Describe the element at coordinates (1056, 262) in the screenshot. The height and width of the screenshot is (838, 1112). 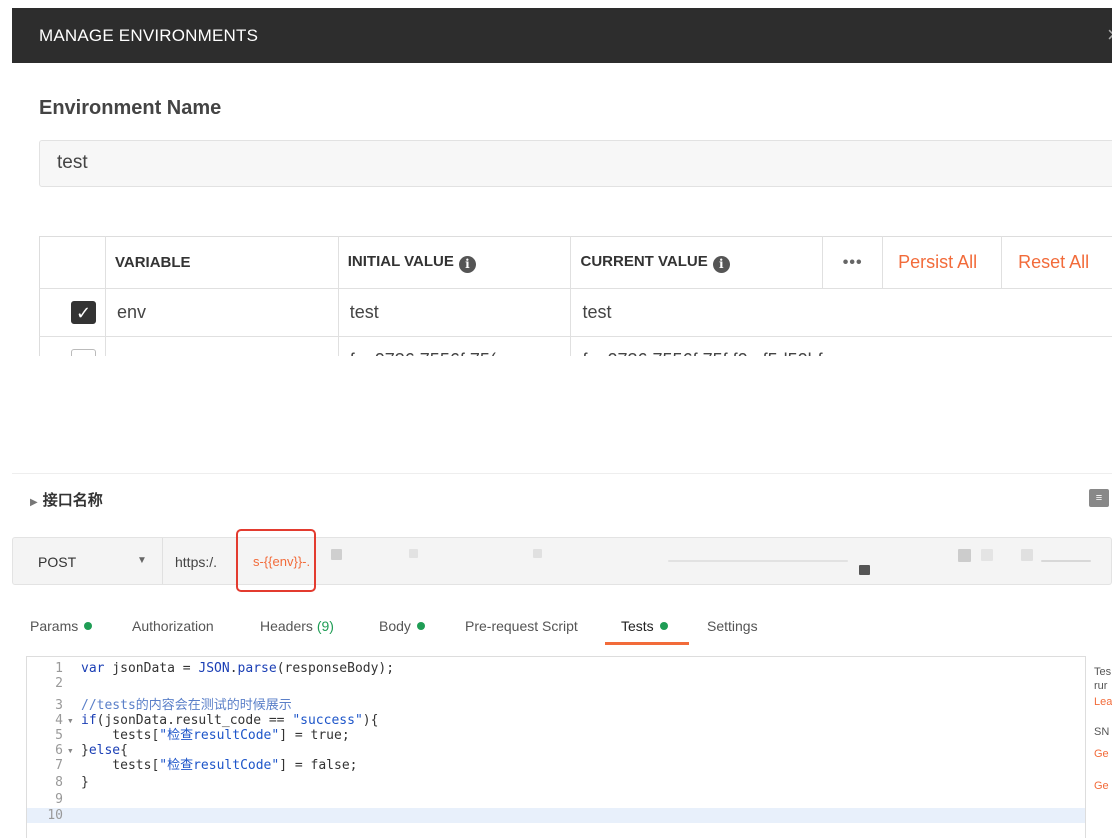
I see `reset-all-button: Reset All` at that location.